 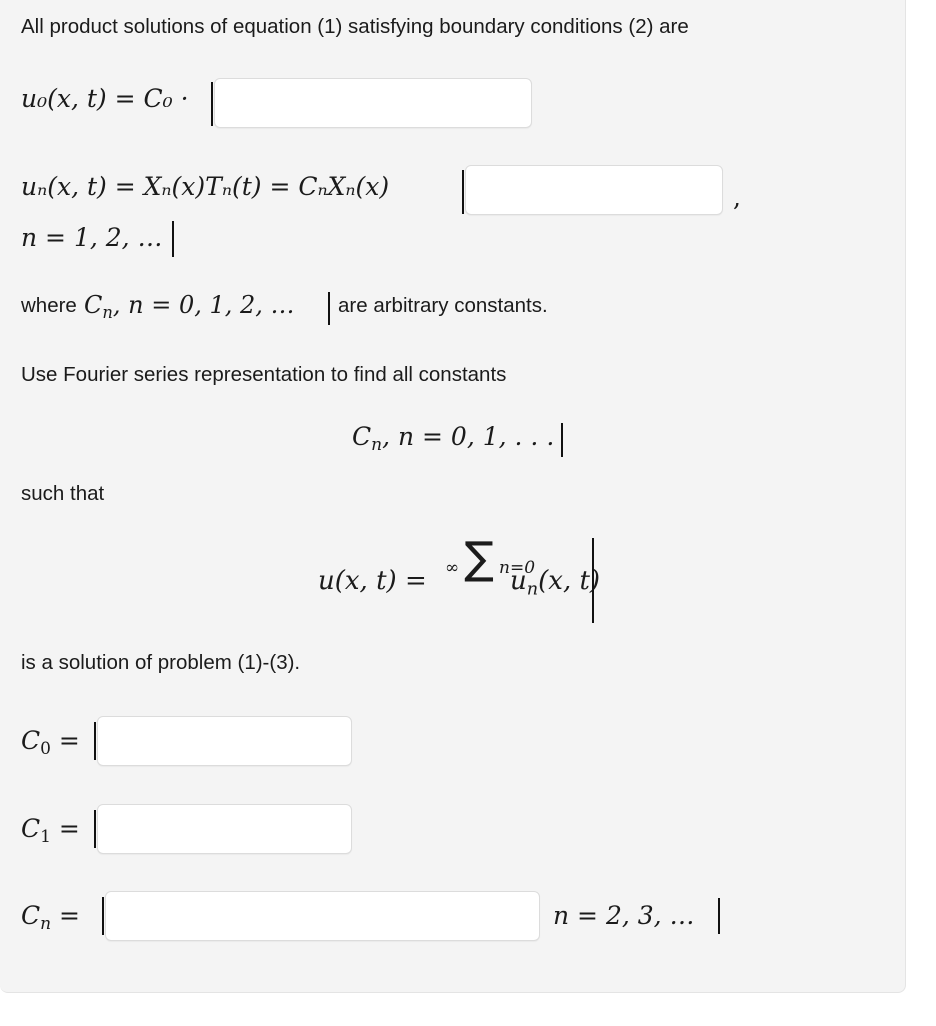 What do you see at coordinates (372, 581) in the screenshot?
I see `series-lhs: u(x, t) =` at bounding box center [372, 581].